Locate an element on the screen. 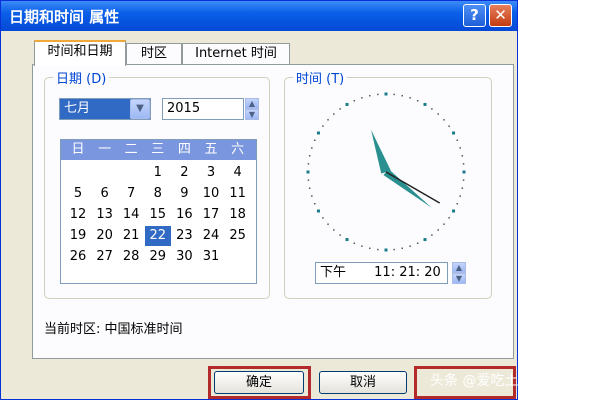 This screenshot has width=600, height=400. calendar-day: 29 is located at coordinates (158, 257).